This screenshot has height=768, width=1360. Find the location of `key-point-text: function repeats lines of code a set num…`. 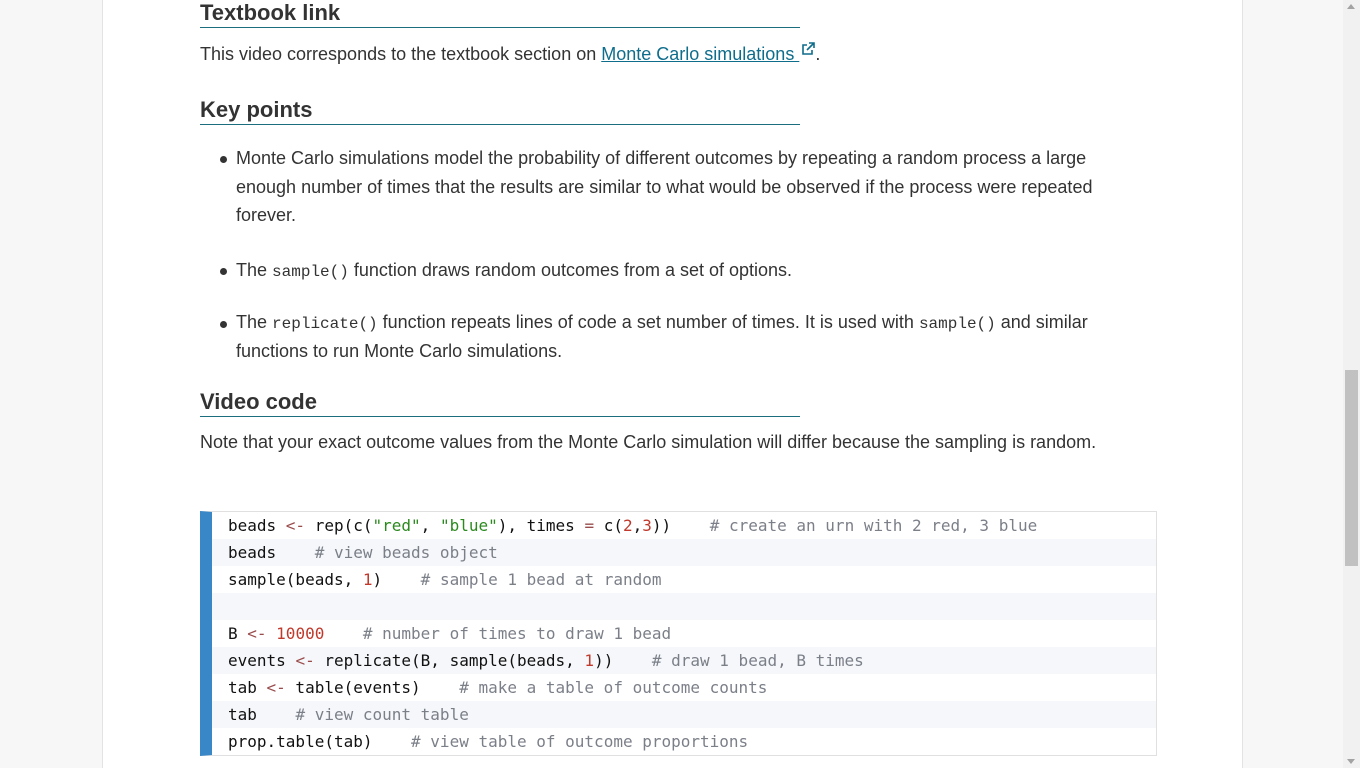

key-point-text: function repeats lines of code a set num… is located at coordinates (648, 322).